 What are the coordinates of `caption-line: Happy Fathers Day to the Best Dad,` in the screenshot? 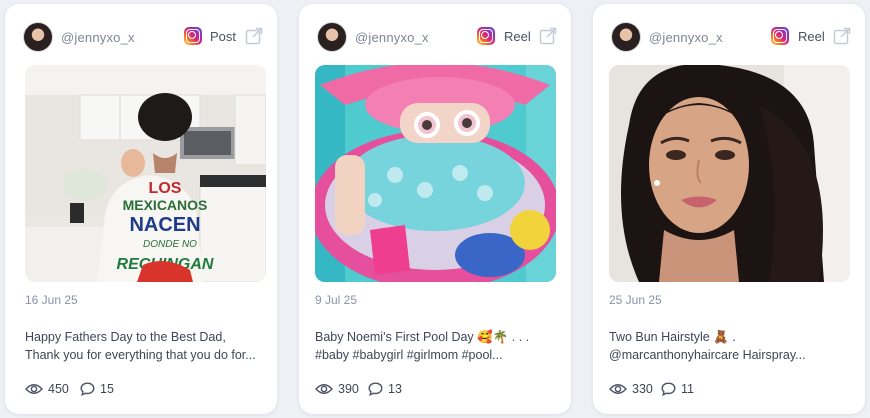 It's located at (125, 337).